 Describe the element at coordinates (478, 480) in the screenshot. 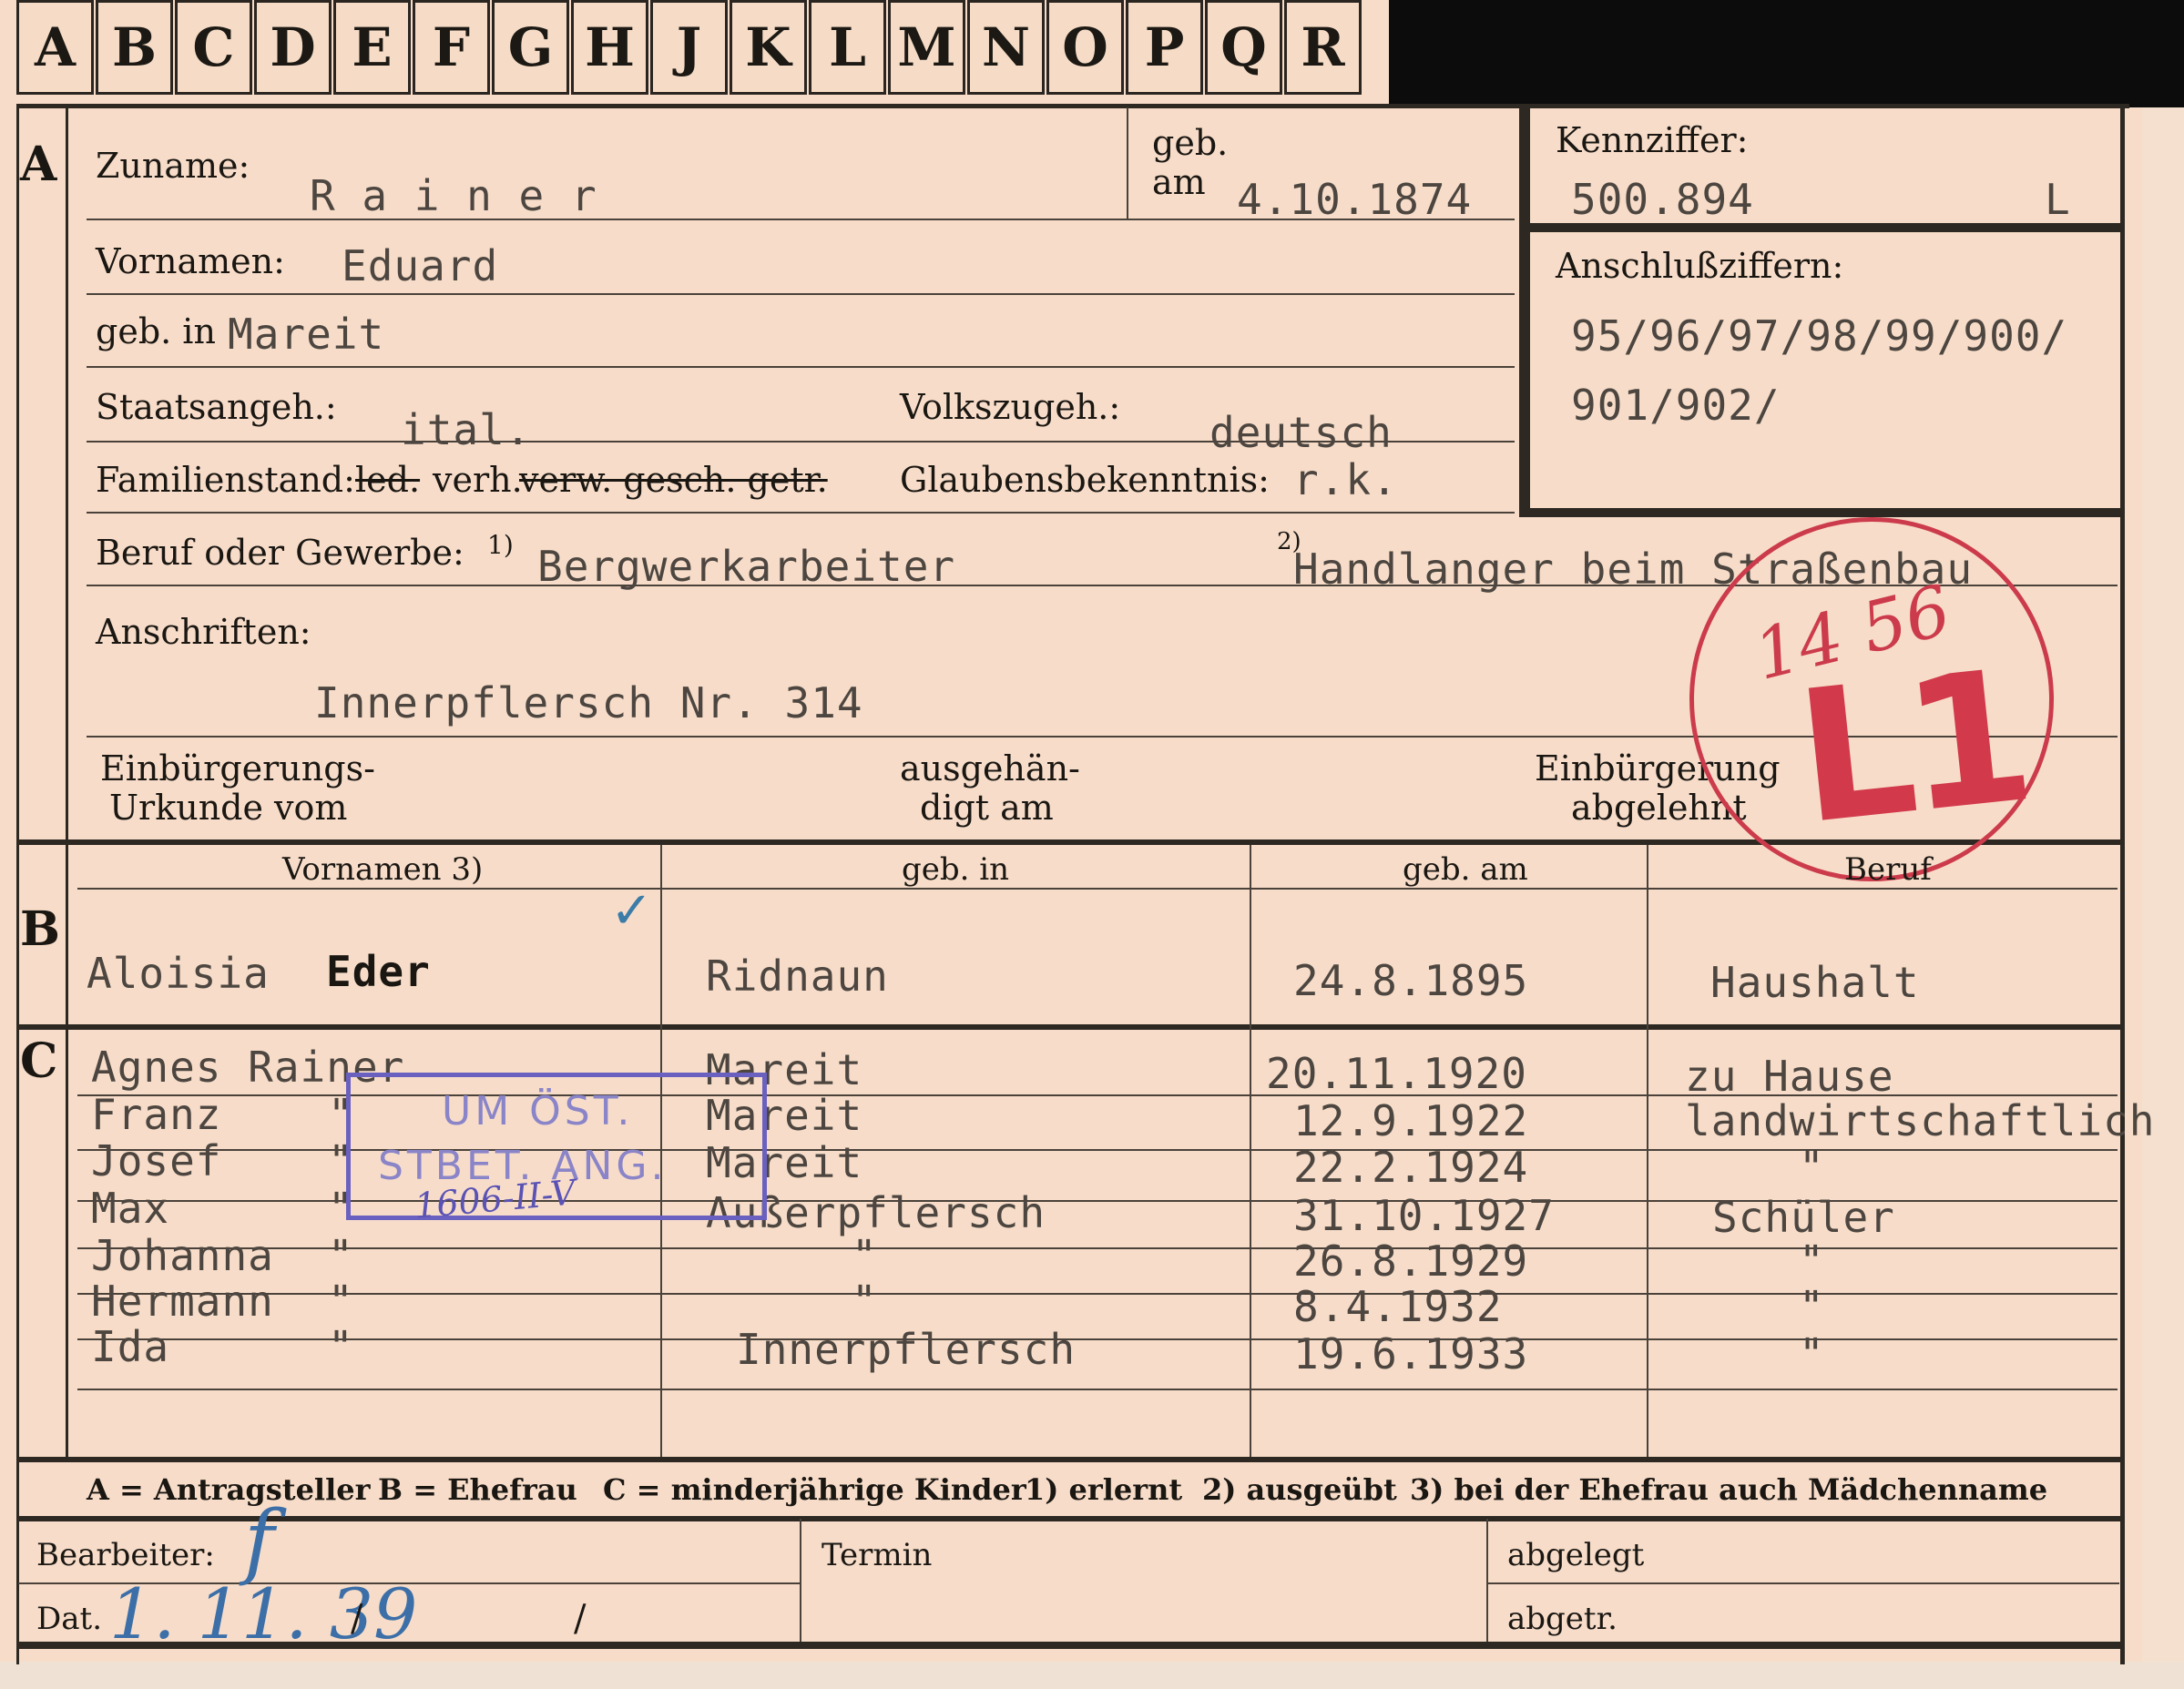

I see `status-option-married: verh.` at that location.